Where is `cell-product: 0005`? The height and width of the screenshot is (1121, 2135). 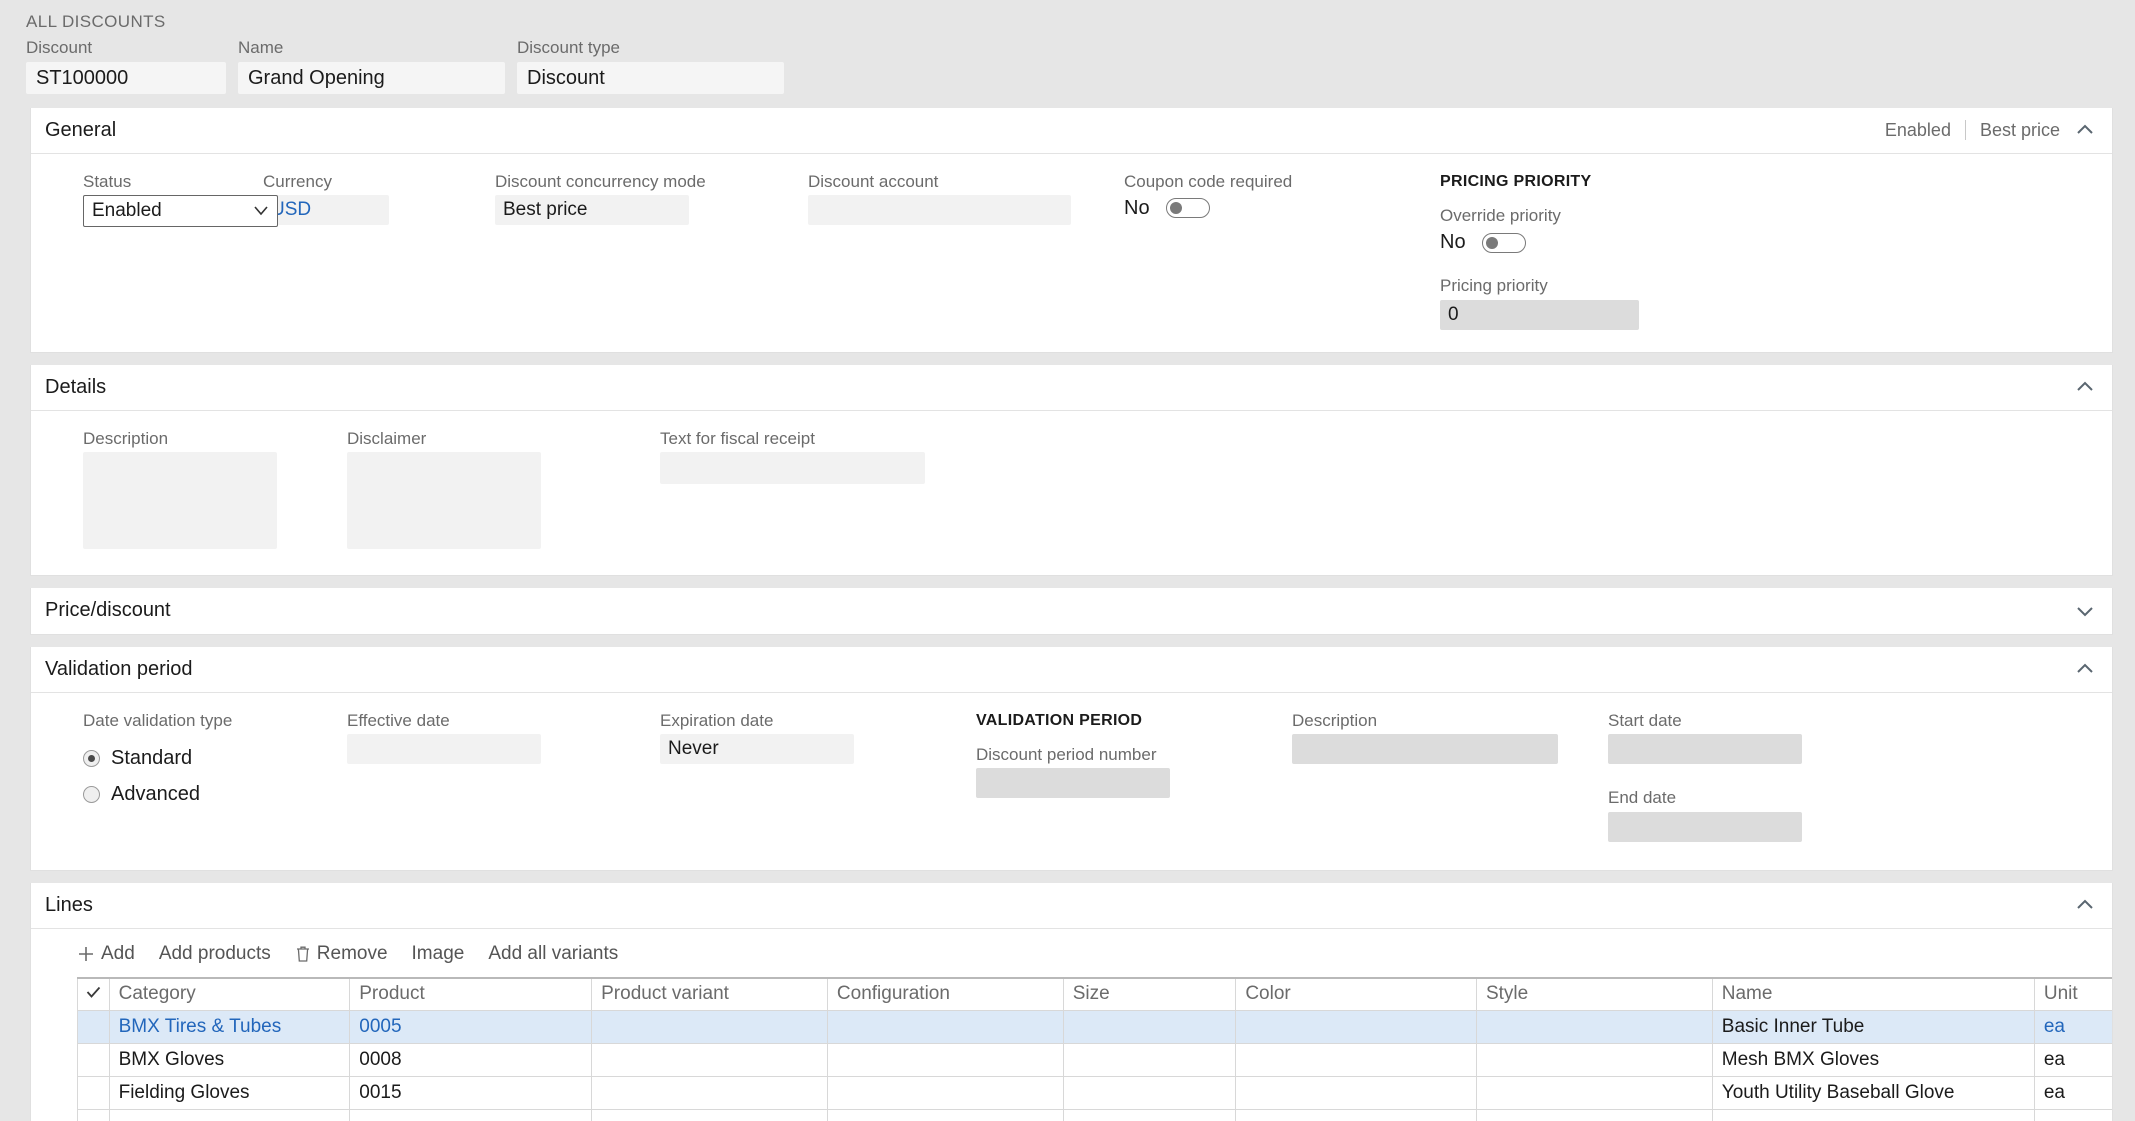 cell-product: 0005 is located at coordinates (471, 1027).